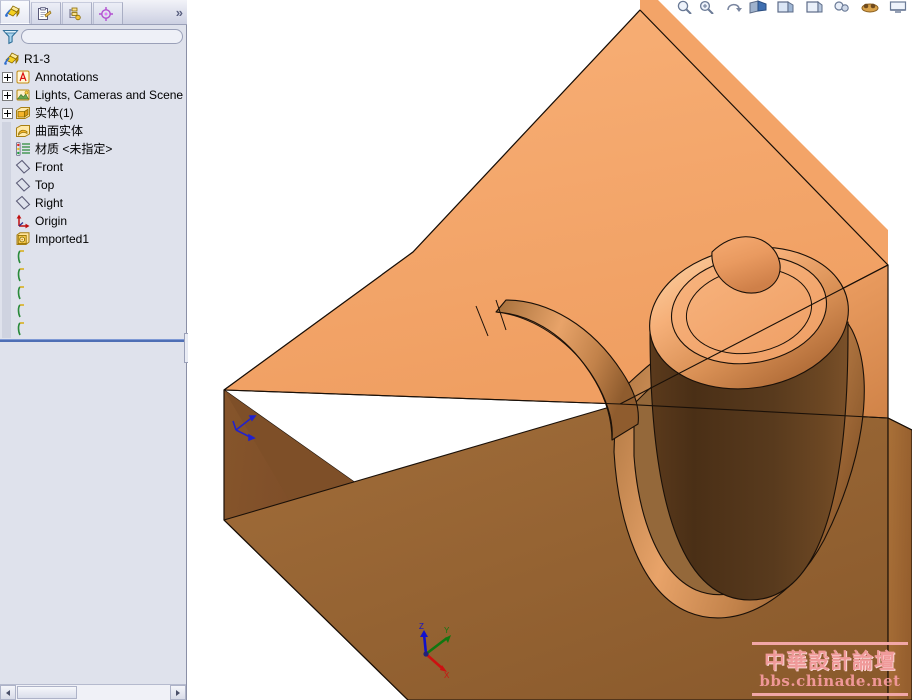 The width and height of the screenshot is (912, 700). Describe the element at coordinates (45, 185) in the screenshot. I see `tree-node-label: Top` at that location.